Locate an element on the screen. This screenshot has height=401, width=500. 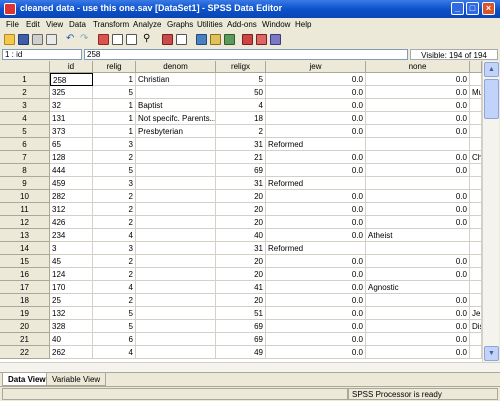
cell-extra: Dis is located at coordinates (476, 326).